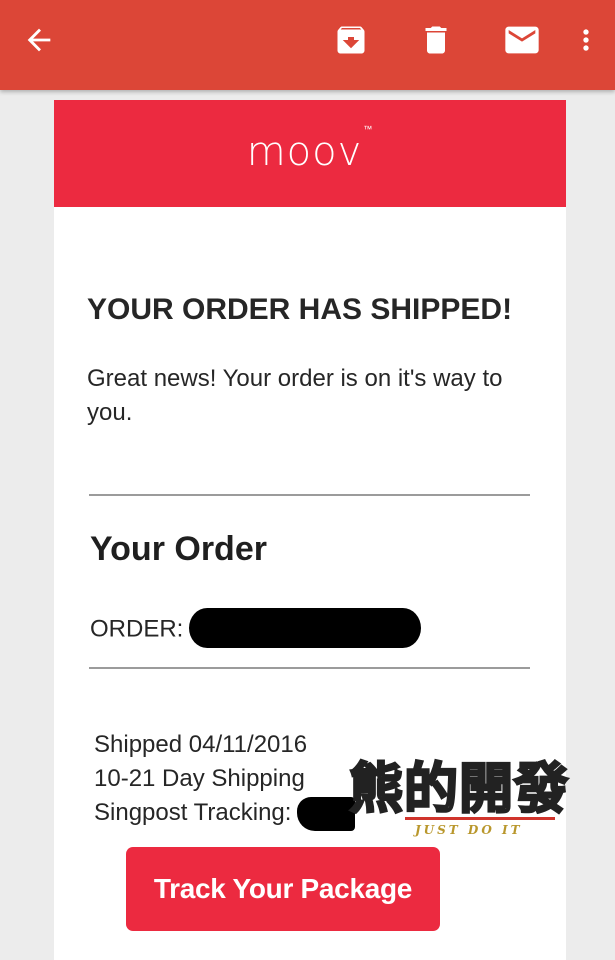  Describe the element at coordinates (137, 629) in the screenshot. I see `order-label: ORDER:` at that location.